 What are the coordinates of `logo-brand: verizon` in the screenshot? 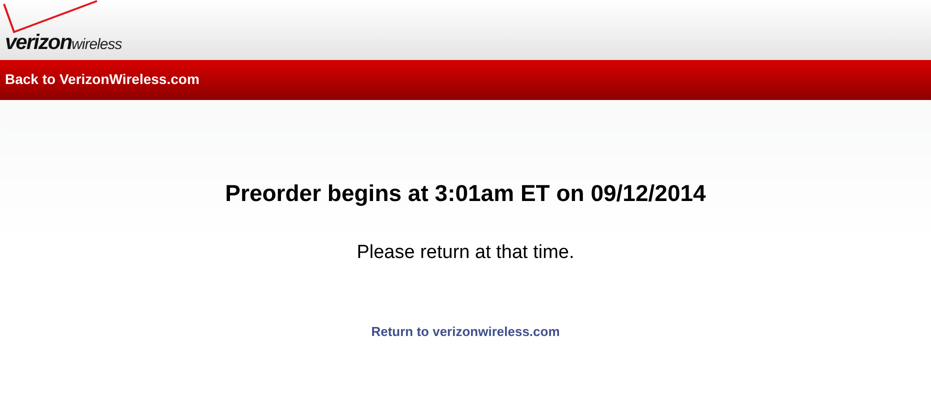 It's located at (38, 43).